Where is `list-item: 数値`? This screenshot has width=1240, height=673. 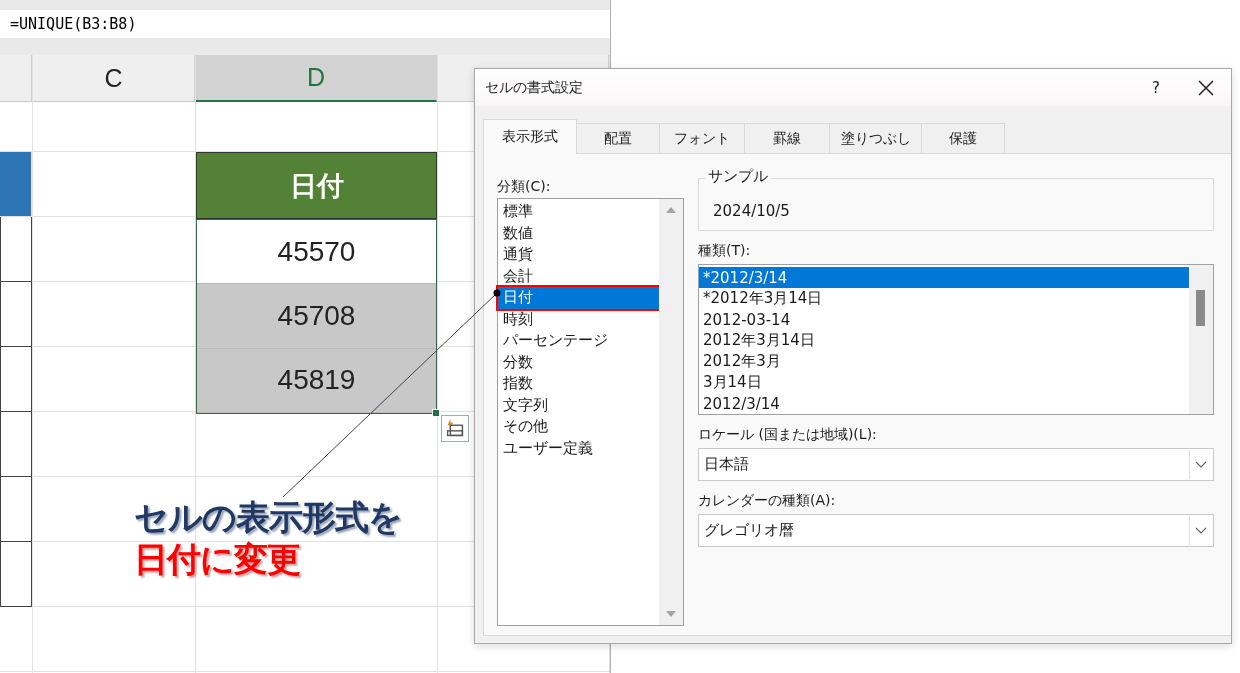 list-item: 数値 is located at coordinates (578, 233).